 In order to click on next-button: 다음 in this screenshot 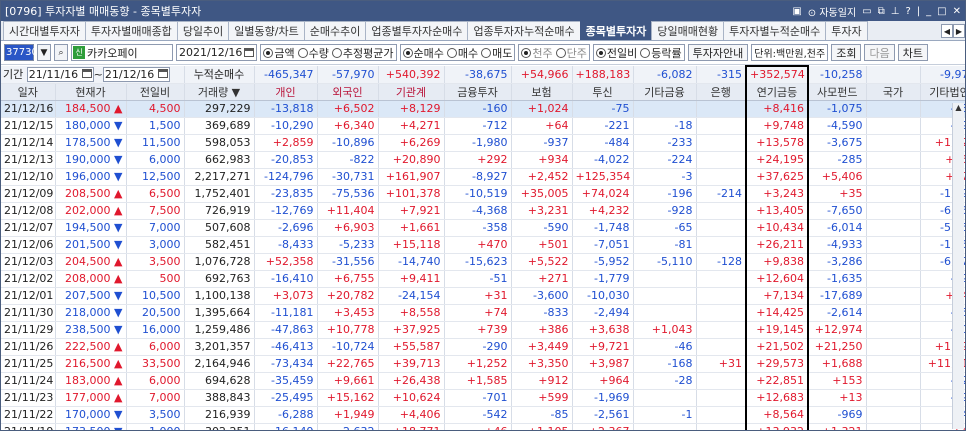, I will do `click(879, 52)`.